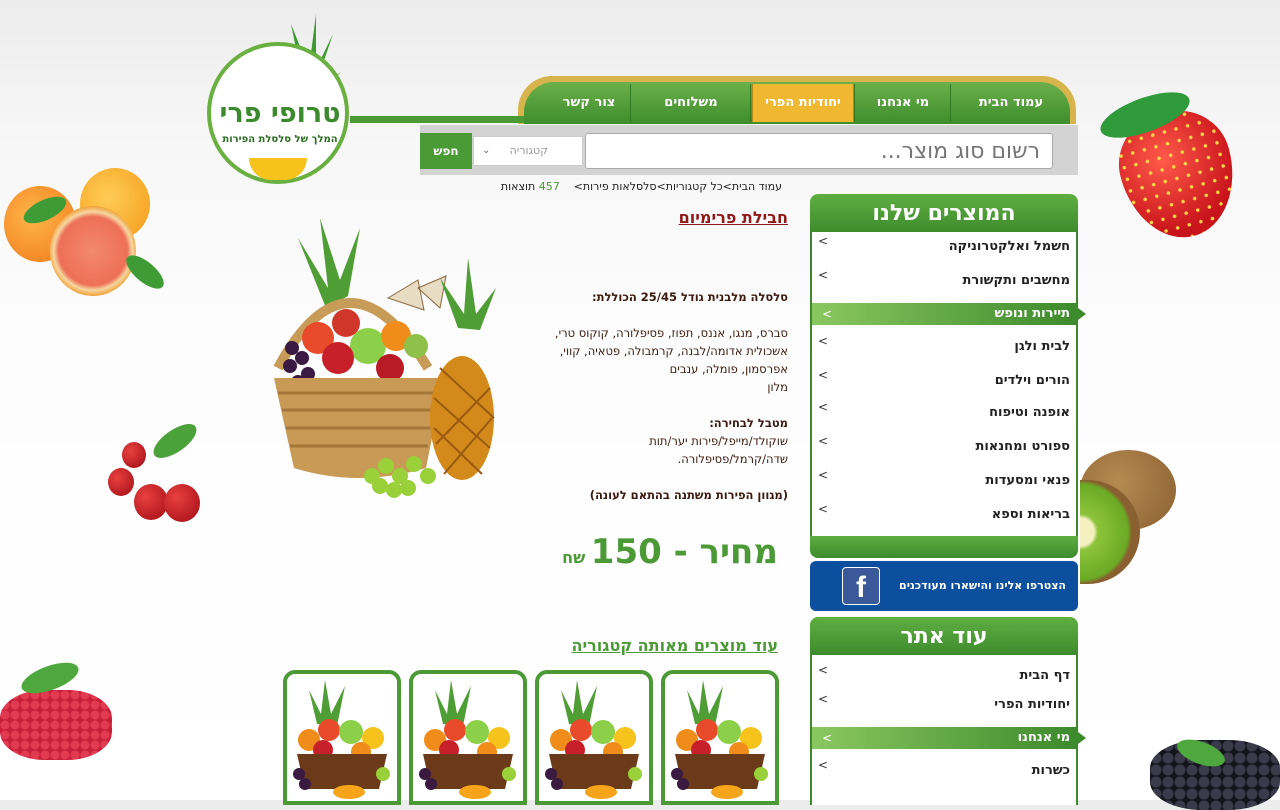 This screenshot has width=1280, height=810. I want to click on sidebar-item-sport: ספורט ומחנאות >, so click(944, 446).